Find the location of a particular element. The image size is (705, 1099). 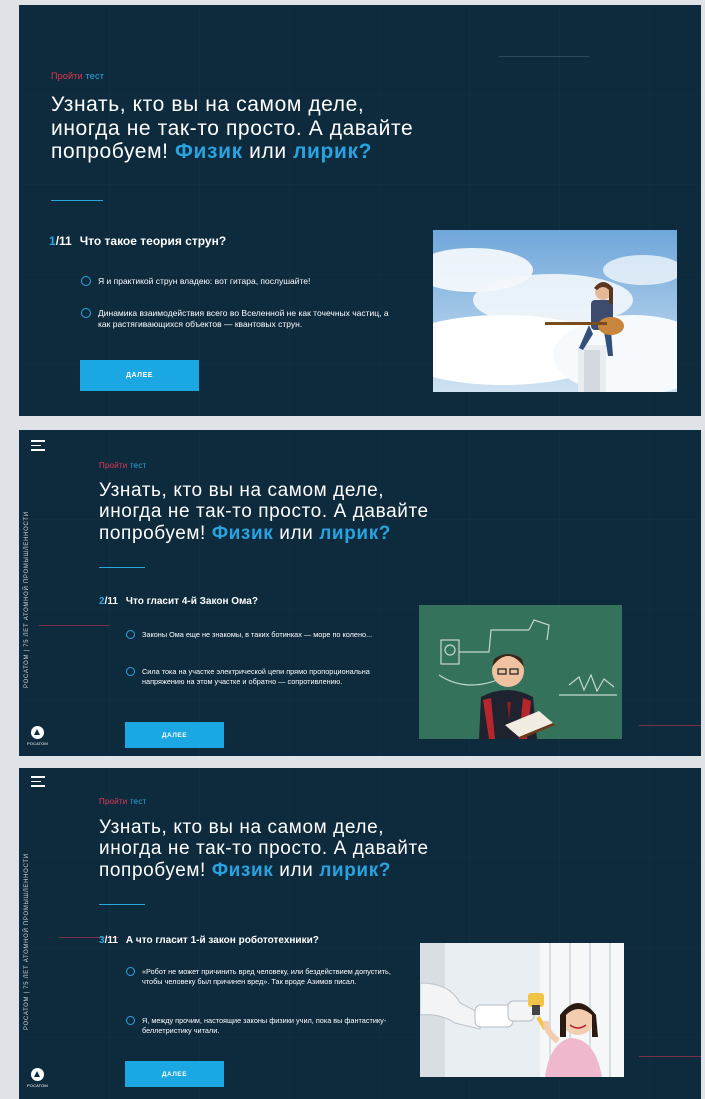

boy-at-chalkboard-image is located at coordinates (520, 672).